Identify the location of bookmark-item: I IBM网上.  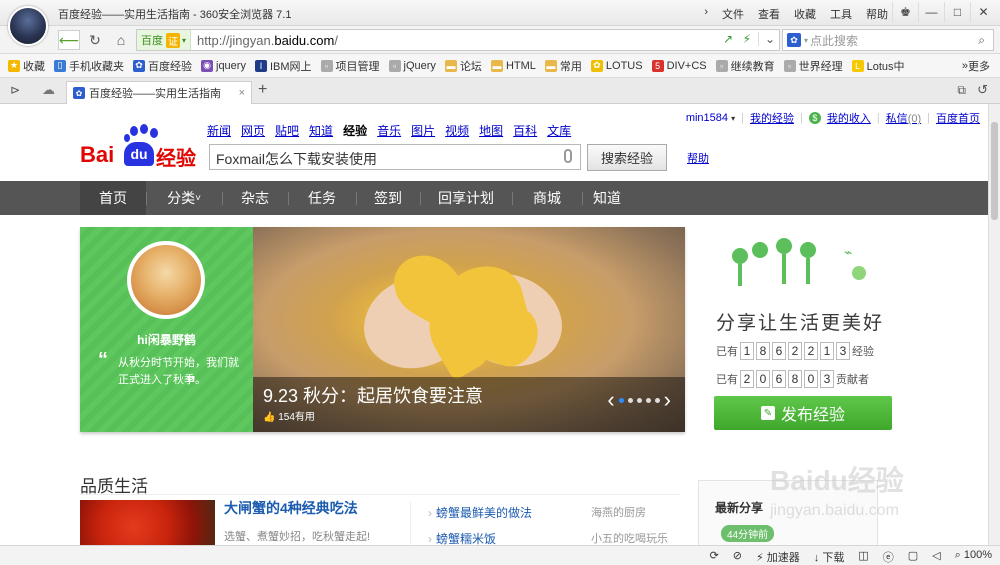
(283, 66).